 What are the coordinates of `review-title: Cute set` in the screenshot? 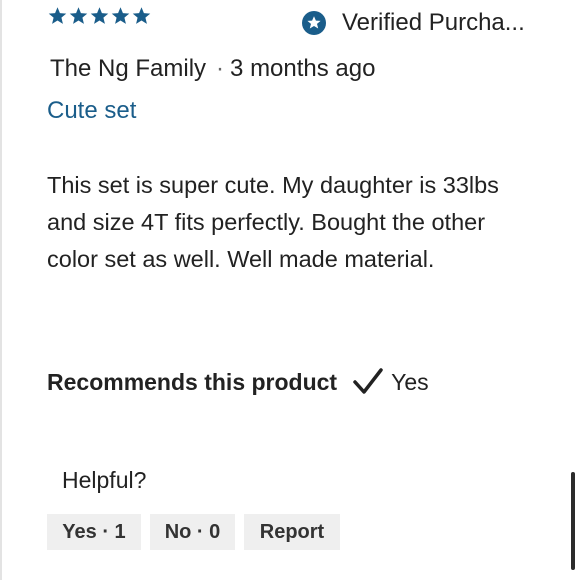 It's located at (92, 110).